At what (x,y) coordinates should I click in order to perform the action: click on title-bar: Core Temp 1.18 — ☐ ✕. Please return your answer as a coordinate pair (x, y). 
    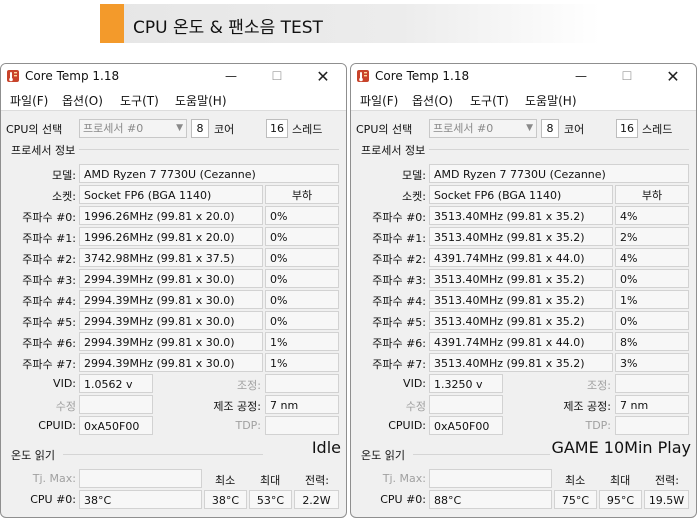
    Looking at the image, I should click on (523, 76).